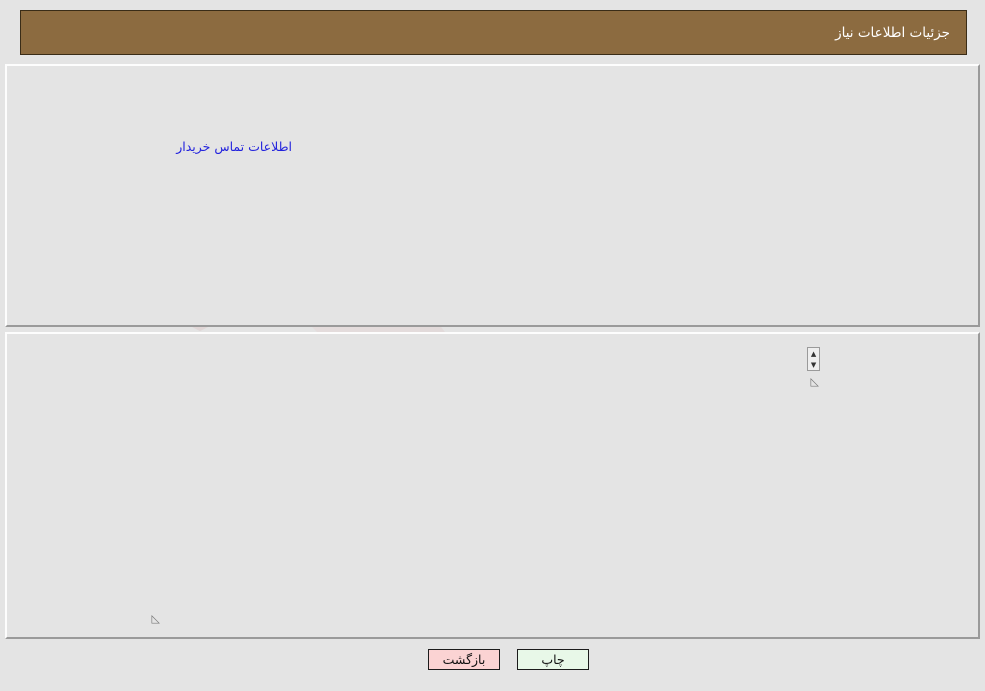  Describe the element at coordinates (813, 353) in the screenshot. I see `scroll-up-icon: ▲` at that location.